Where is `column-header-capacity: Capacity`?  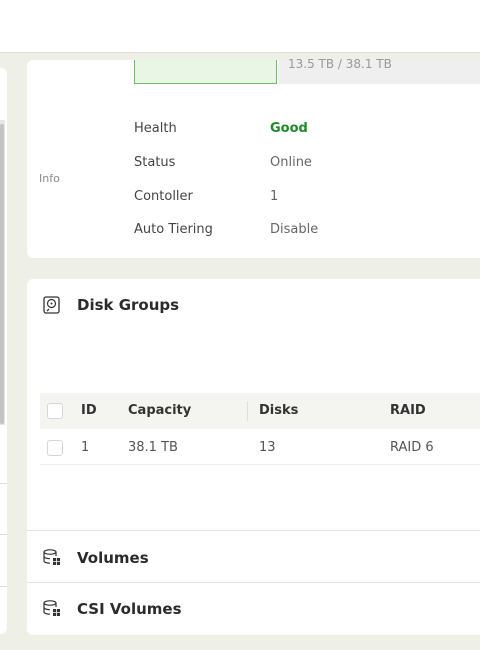 column-header-capacity: Capacity is located at coordinates (159, 410).